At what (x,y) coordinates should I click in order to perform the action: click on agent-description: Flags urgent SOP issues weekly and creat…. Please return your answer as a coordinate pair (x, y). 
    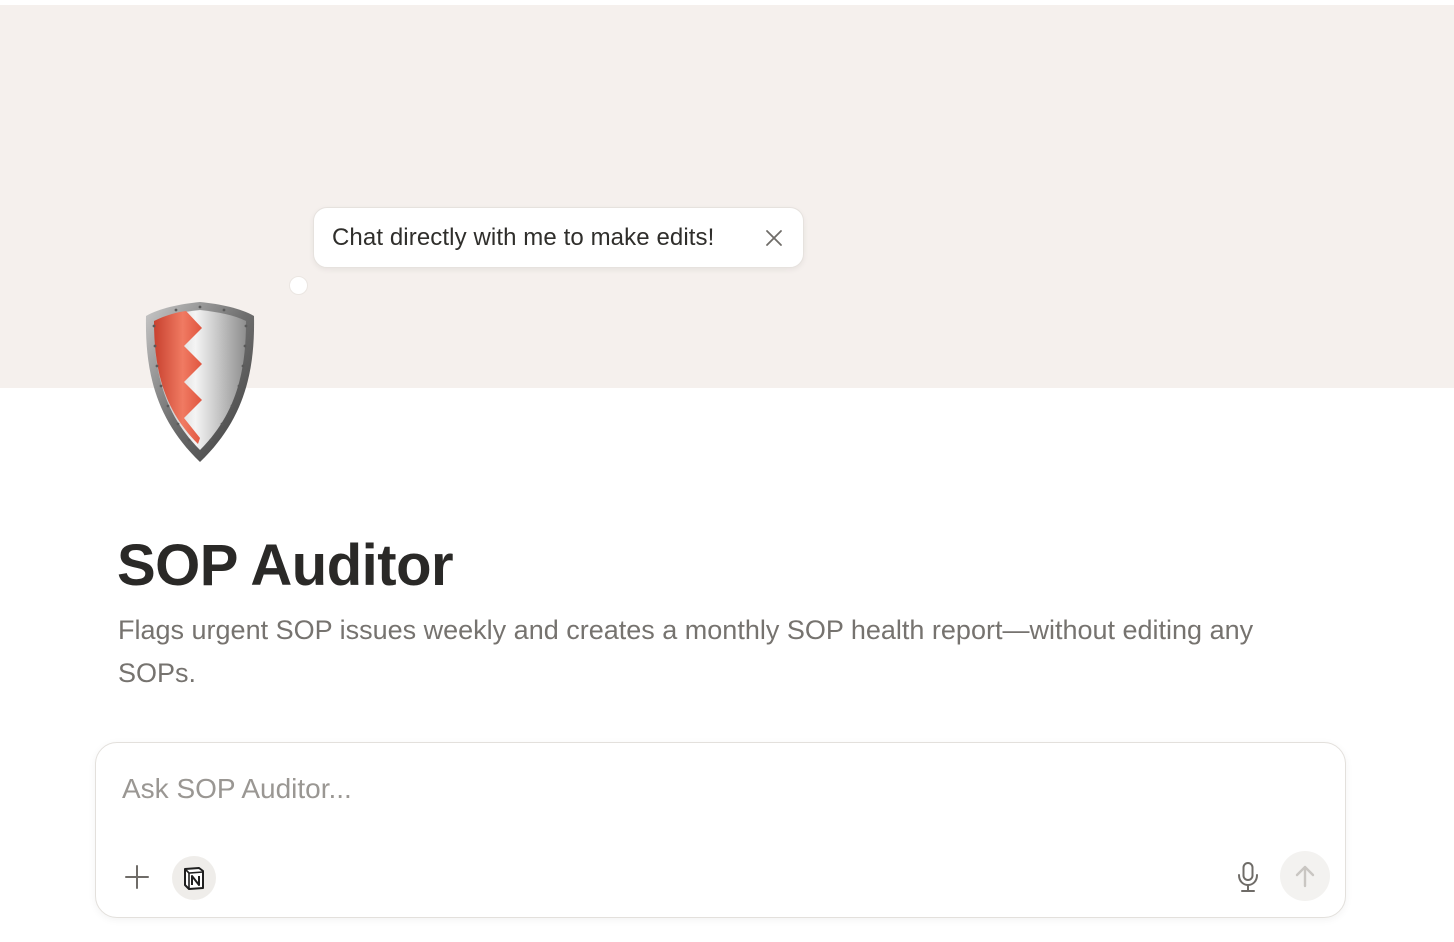
    Looking at the image, I should click on (686, 651).